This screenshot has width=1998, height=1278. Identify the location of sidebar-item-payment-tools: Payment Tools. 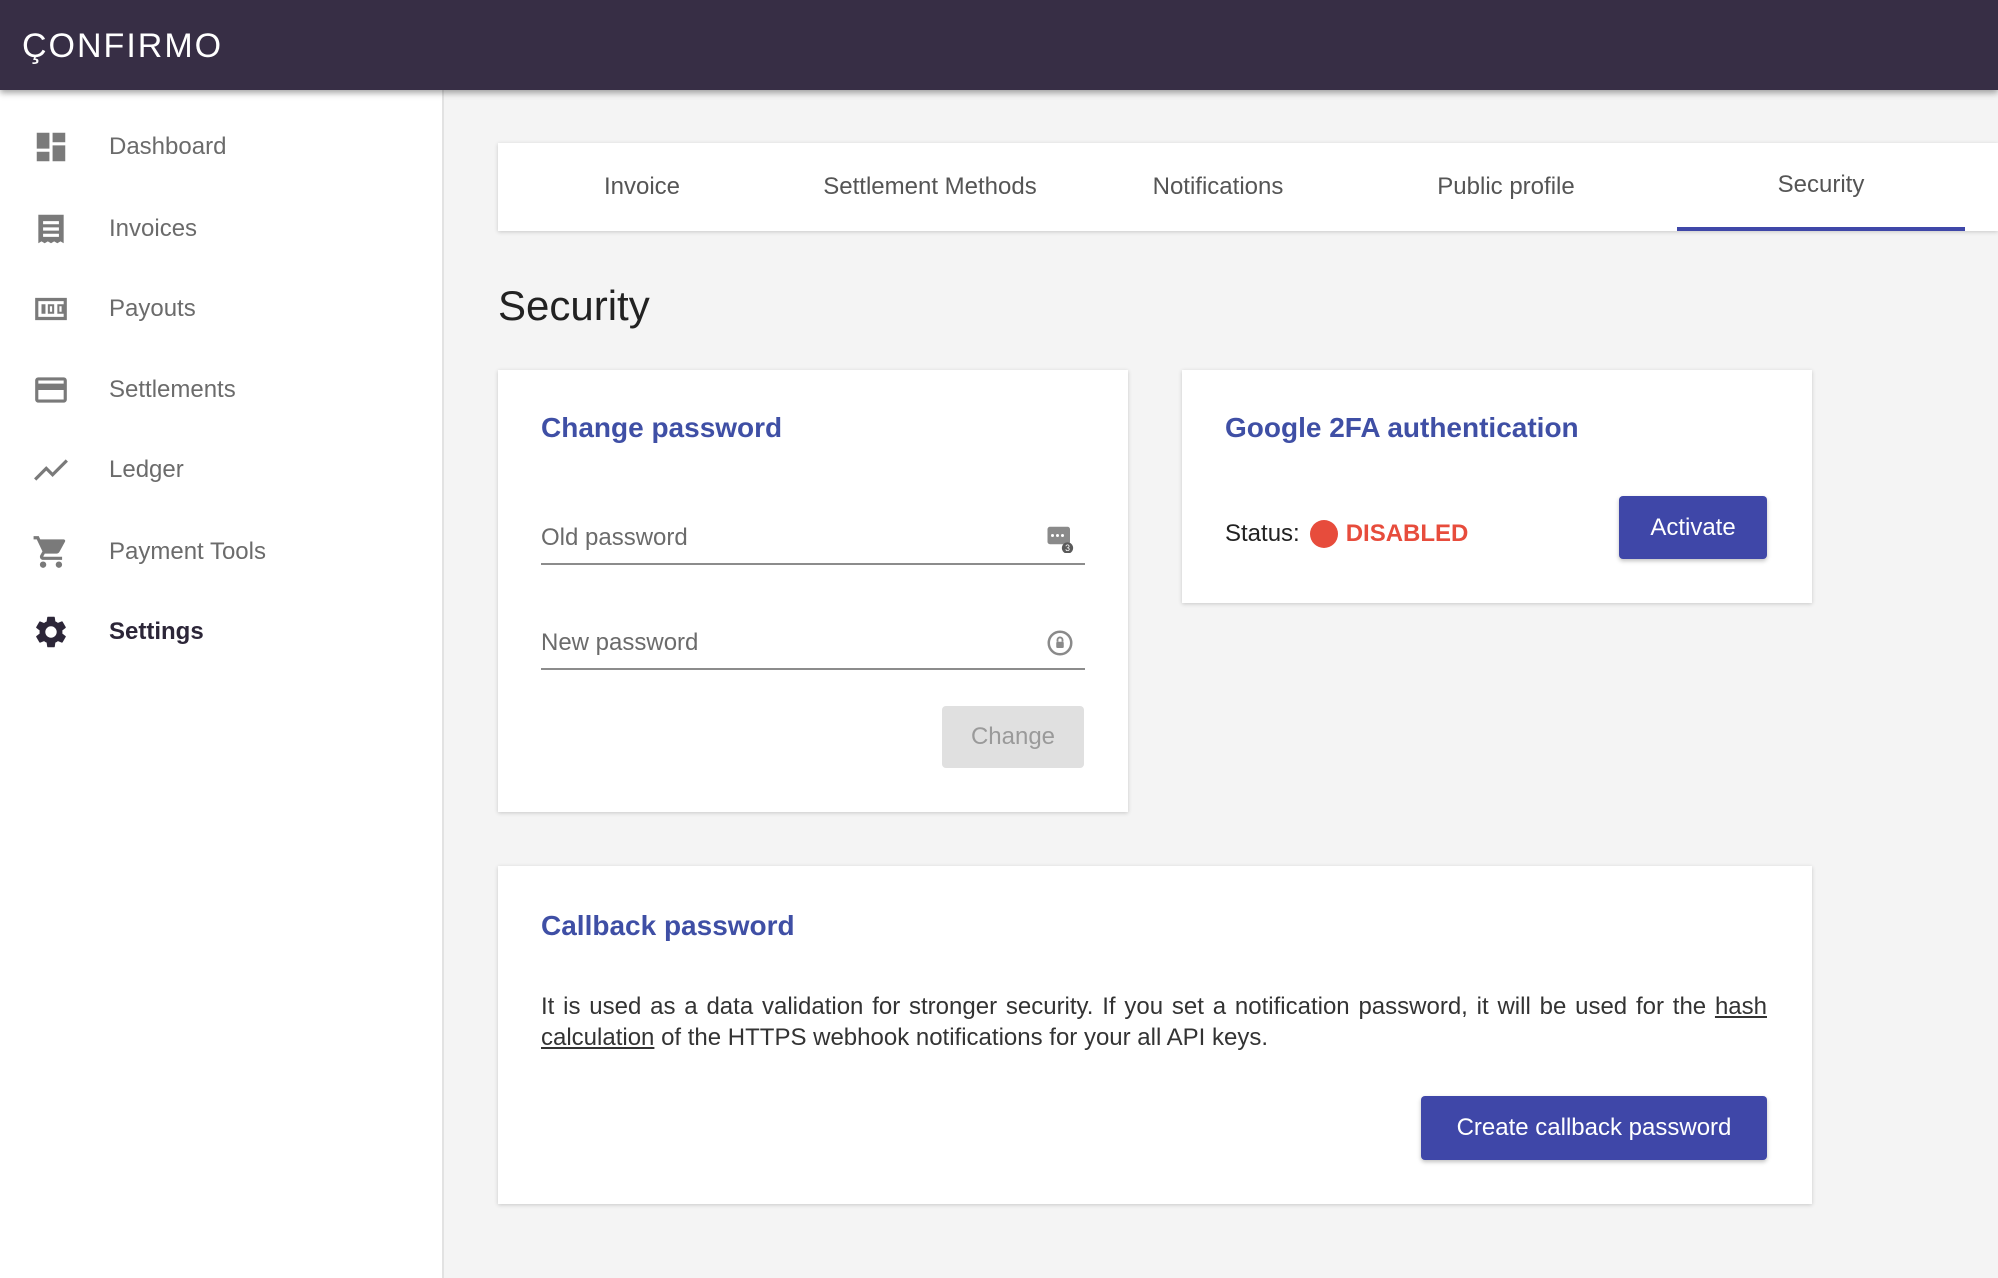
(222, 552).